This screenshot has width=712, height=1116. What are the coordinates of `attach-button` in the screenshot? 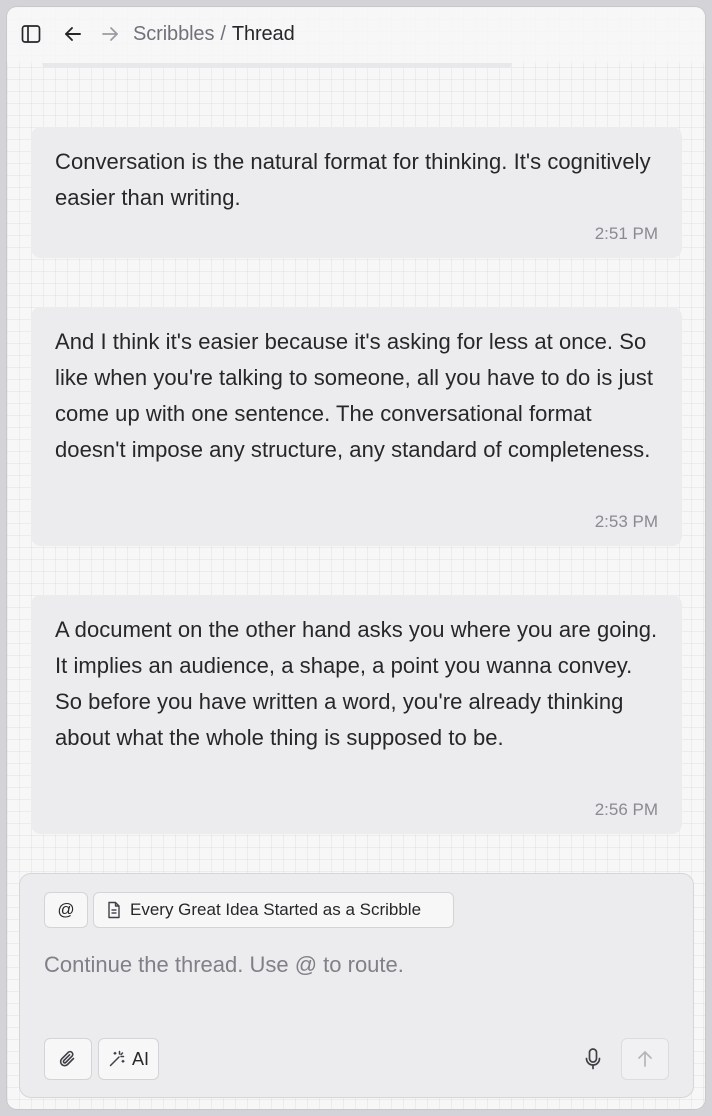 It's located at (68, 1059).